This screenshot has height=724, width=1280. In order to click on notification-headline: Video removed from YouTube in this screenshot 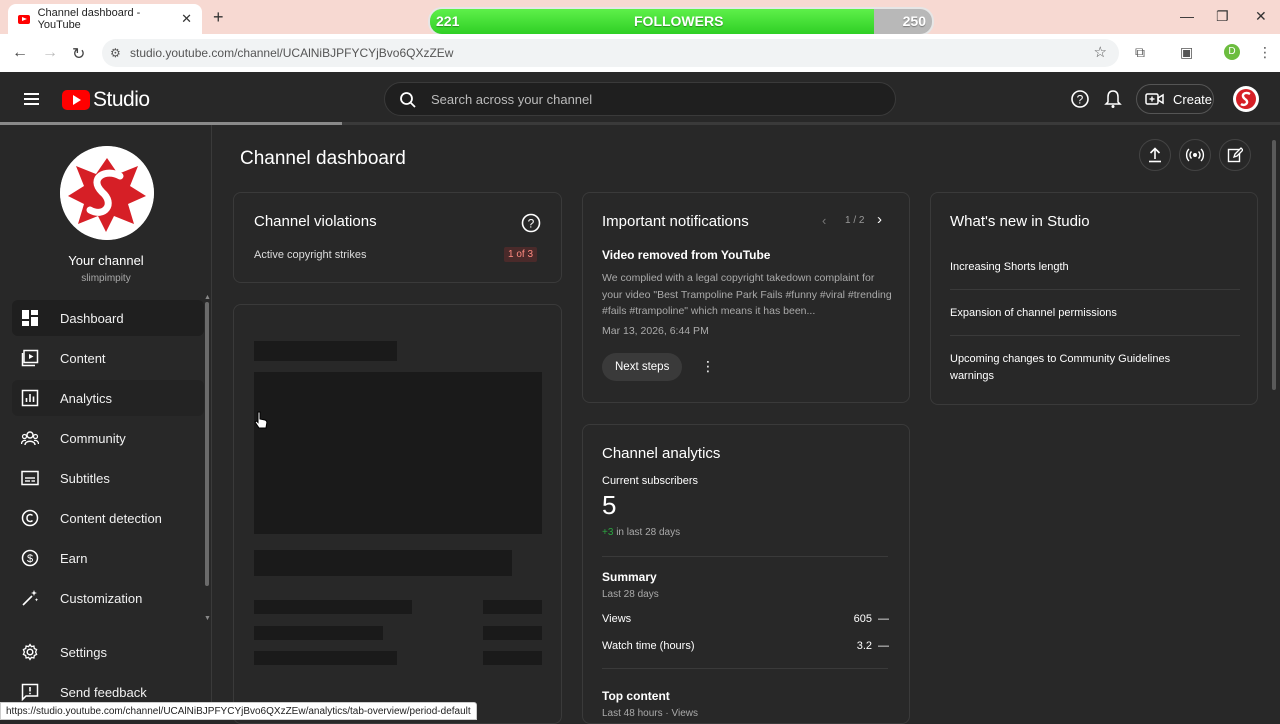, I will do `click(686, 255)`.